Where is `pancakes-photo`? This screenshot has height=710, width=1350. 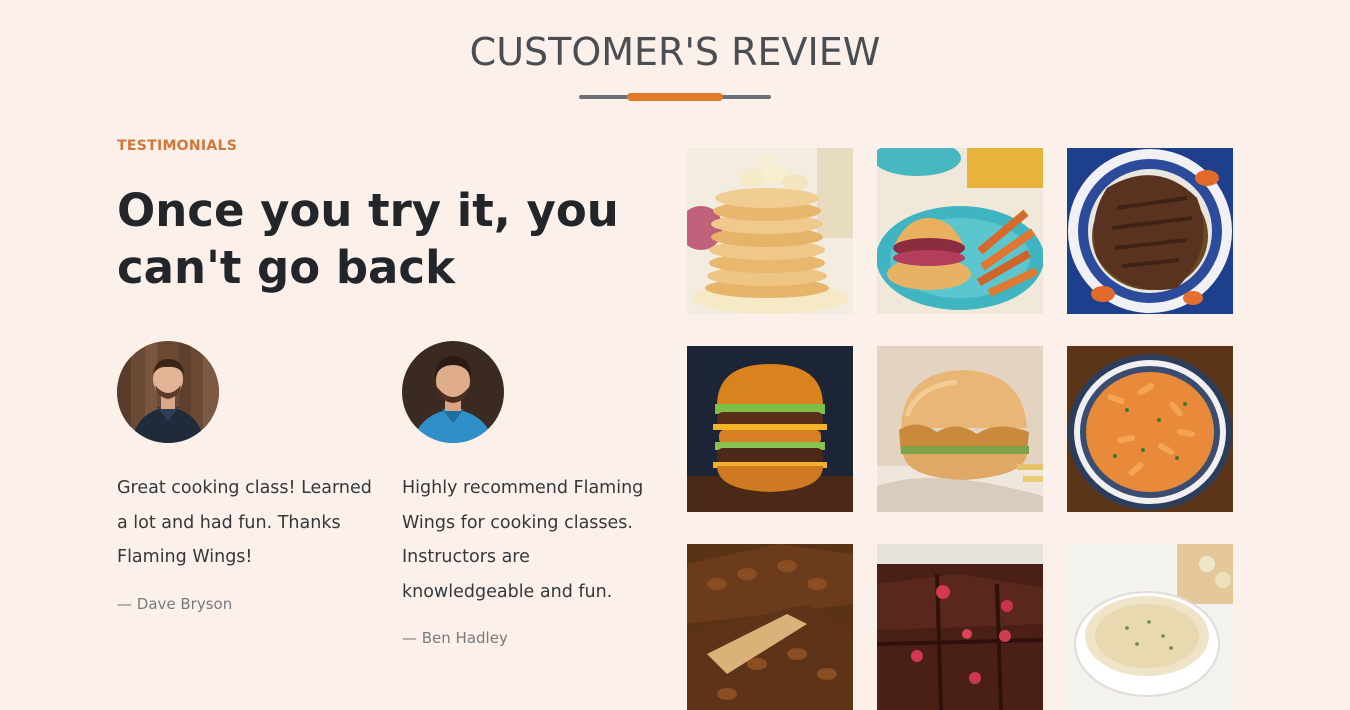 pancakes-photo is located at coordinates (770, 231).